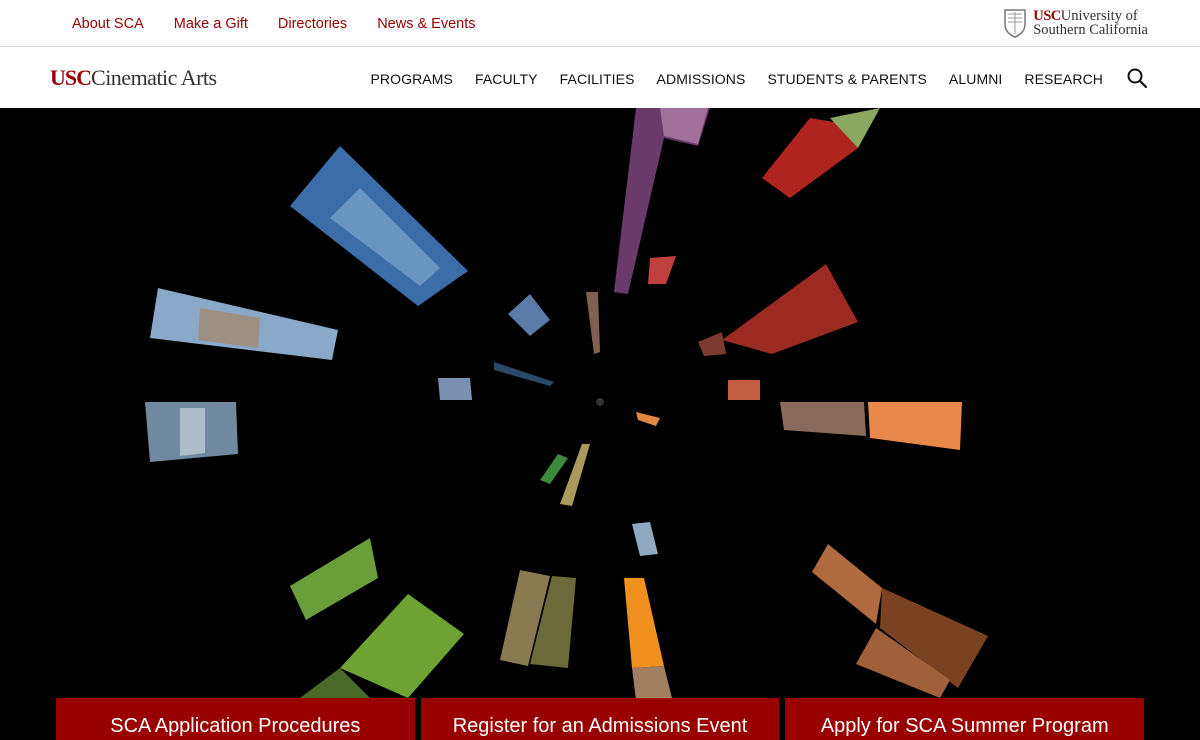  I want to click on make-a-gift-link: Make a Gift, so click(211, 24).